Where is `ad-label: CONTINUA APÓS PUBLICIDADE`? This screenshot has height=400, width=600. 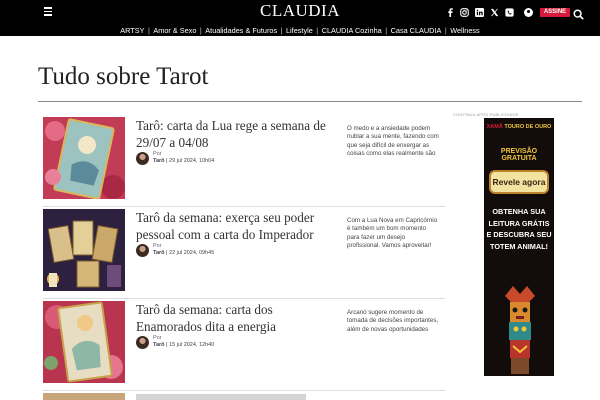
ad-label: CONTINUA APÓS PUBLICIDADE is located at coordinates (486, 114).